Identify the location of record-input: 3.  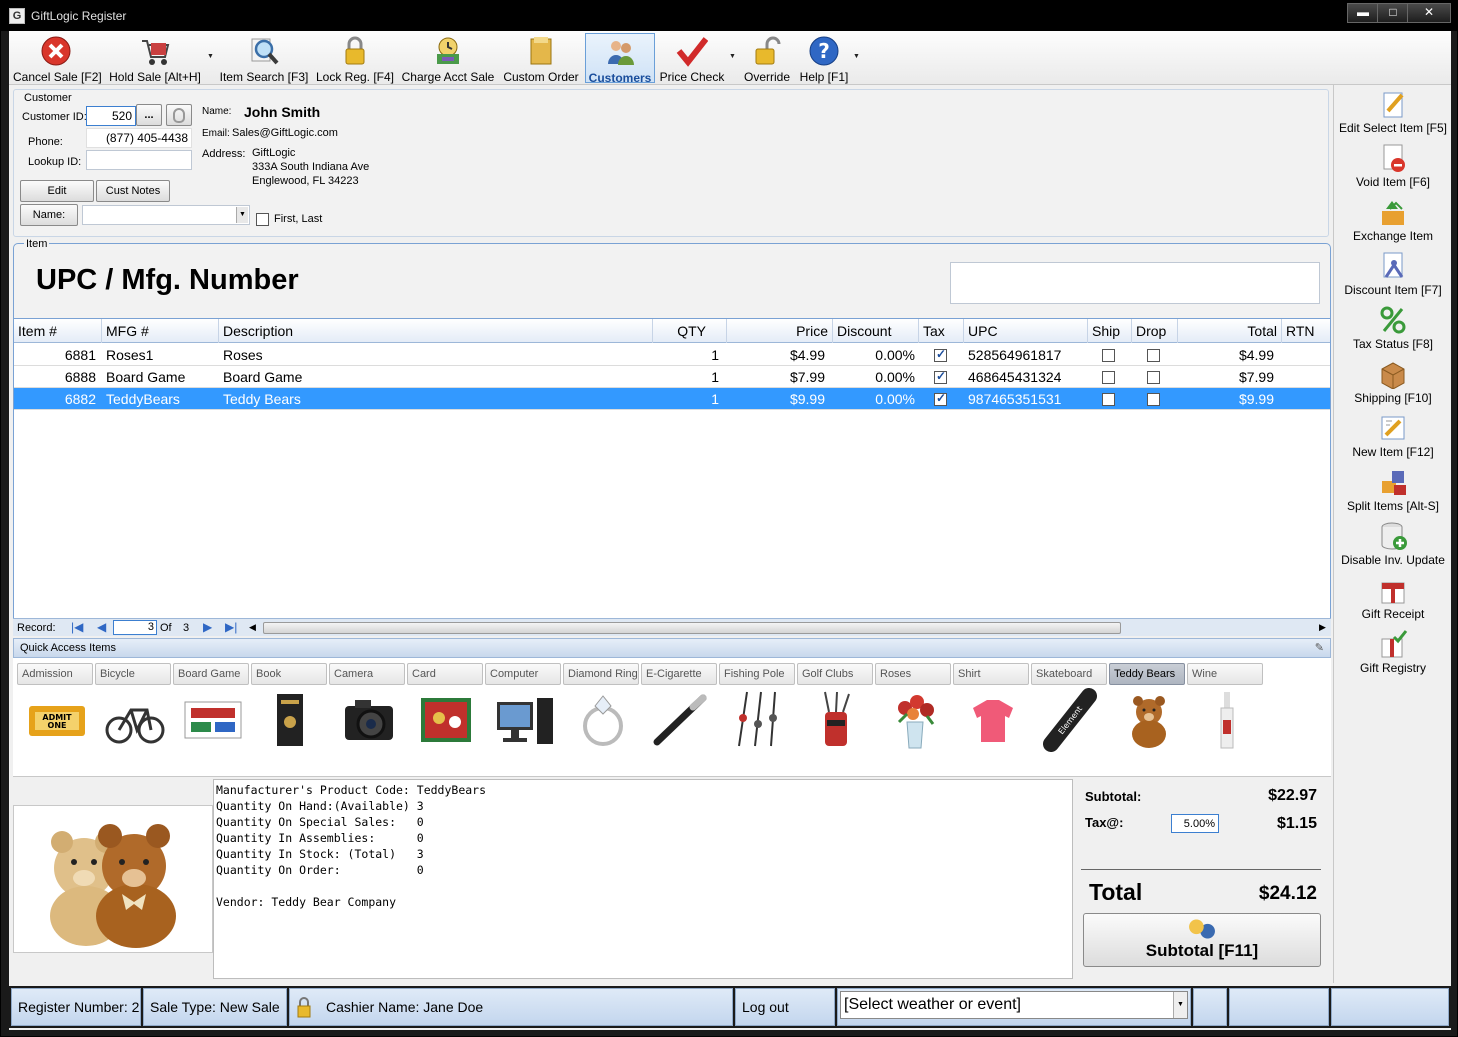
(135, 627).